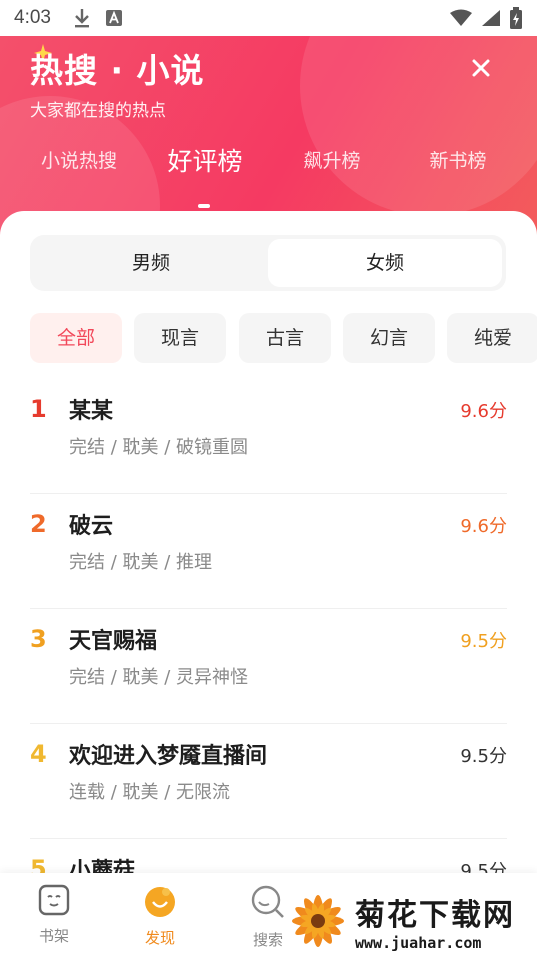  Describe the element at coordinates (160, 902) in the screenshot. I see `discover-icon` at that location.